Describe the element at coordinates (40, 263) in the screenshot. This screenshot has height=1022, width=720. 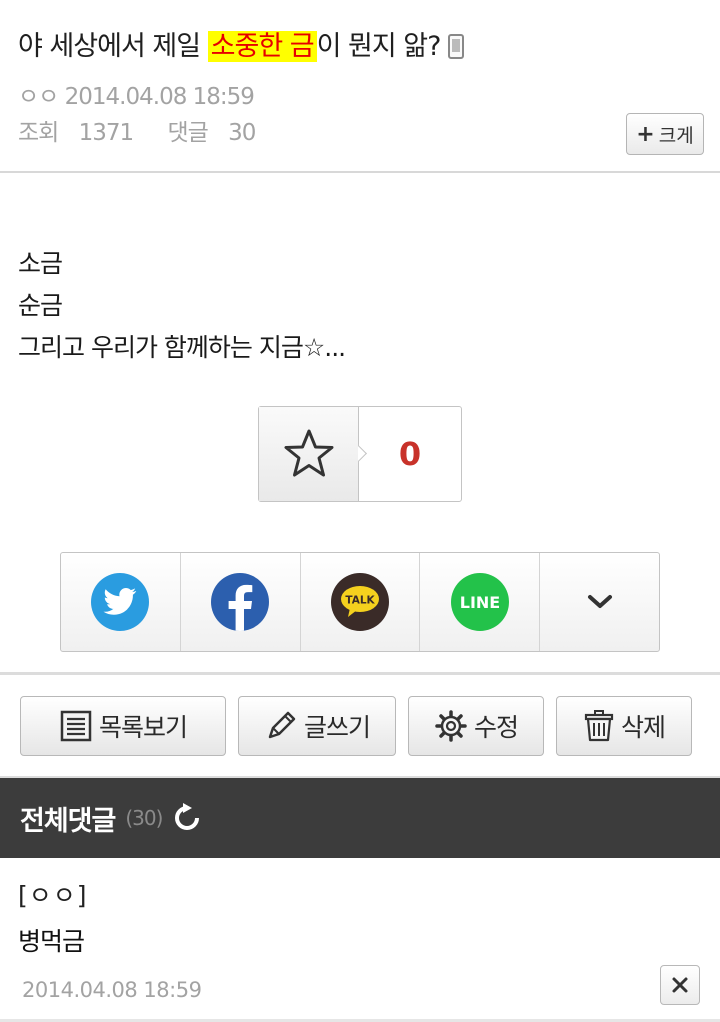
I see `content-line: 소금` at that location.